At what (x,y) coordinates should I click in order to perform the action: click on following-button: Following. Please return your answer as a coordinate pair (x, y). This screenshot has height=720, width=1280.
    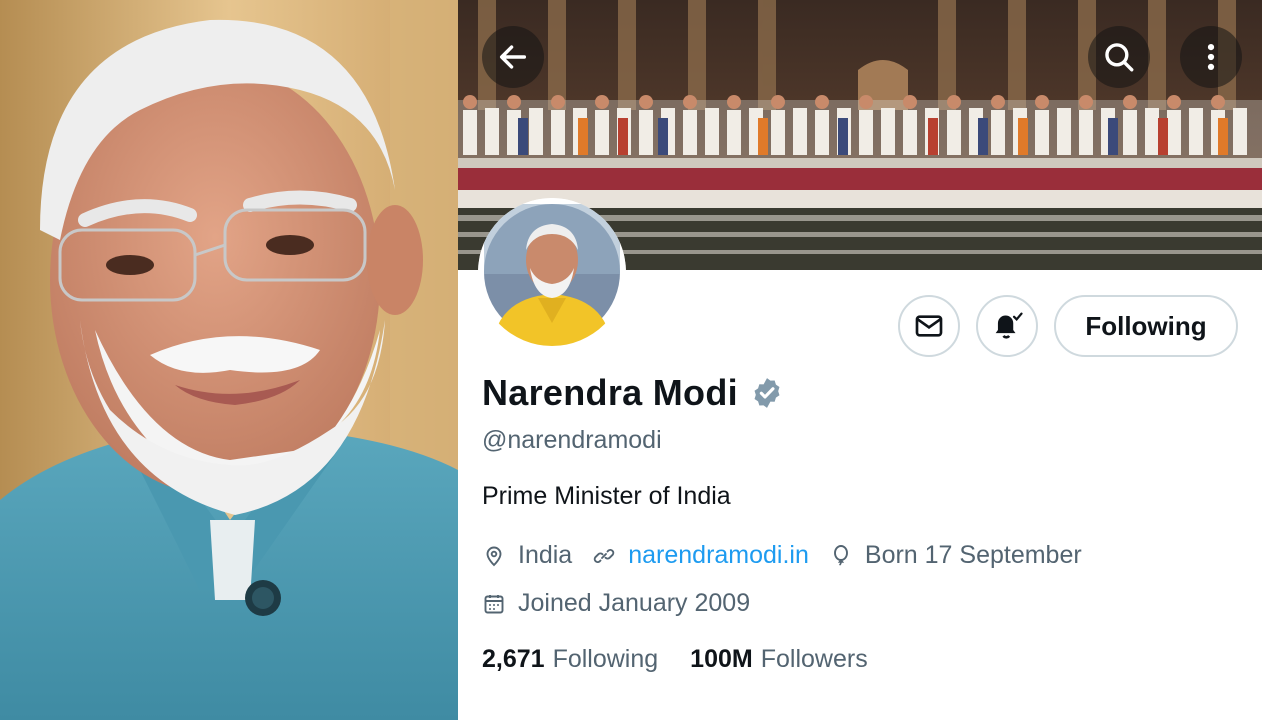
    Looking at the image, I should click on (1146, 326).